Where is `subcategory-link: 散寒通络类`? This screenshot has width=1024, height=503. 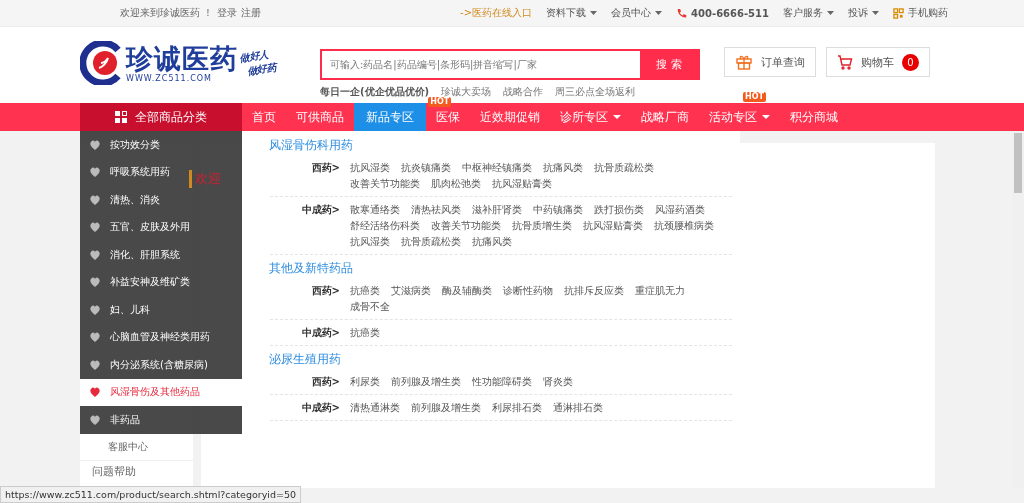
subcategory-link: 散寒通络类 is located at coordinates (375, 210).